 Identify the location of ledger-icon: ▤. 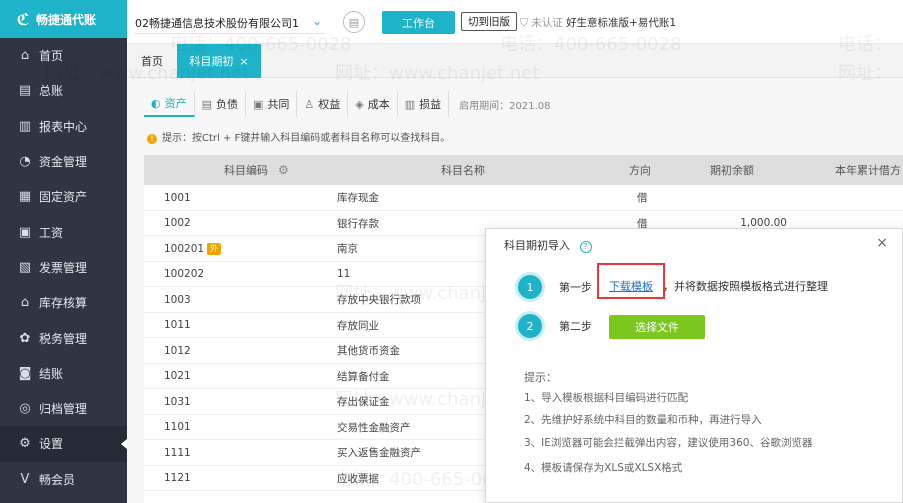
(25, 91).